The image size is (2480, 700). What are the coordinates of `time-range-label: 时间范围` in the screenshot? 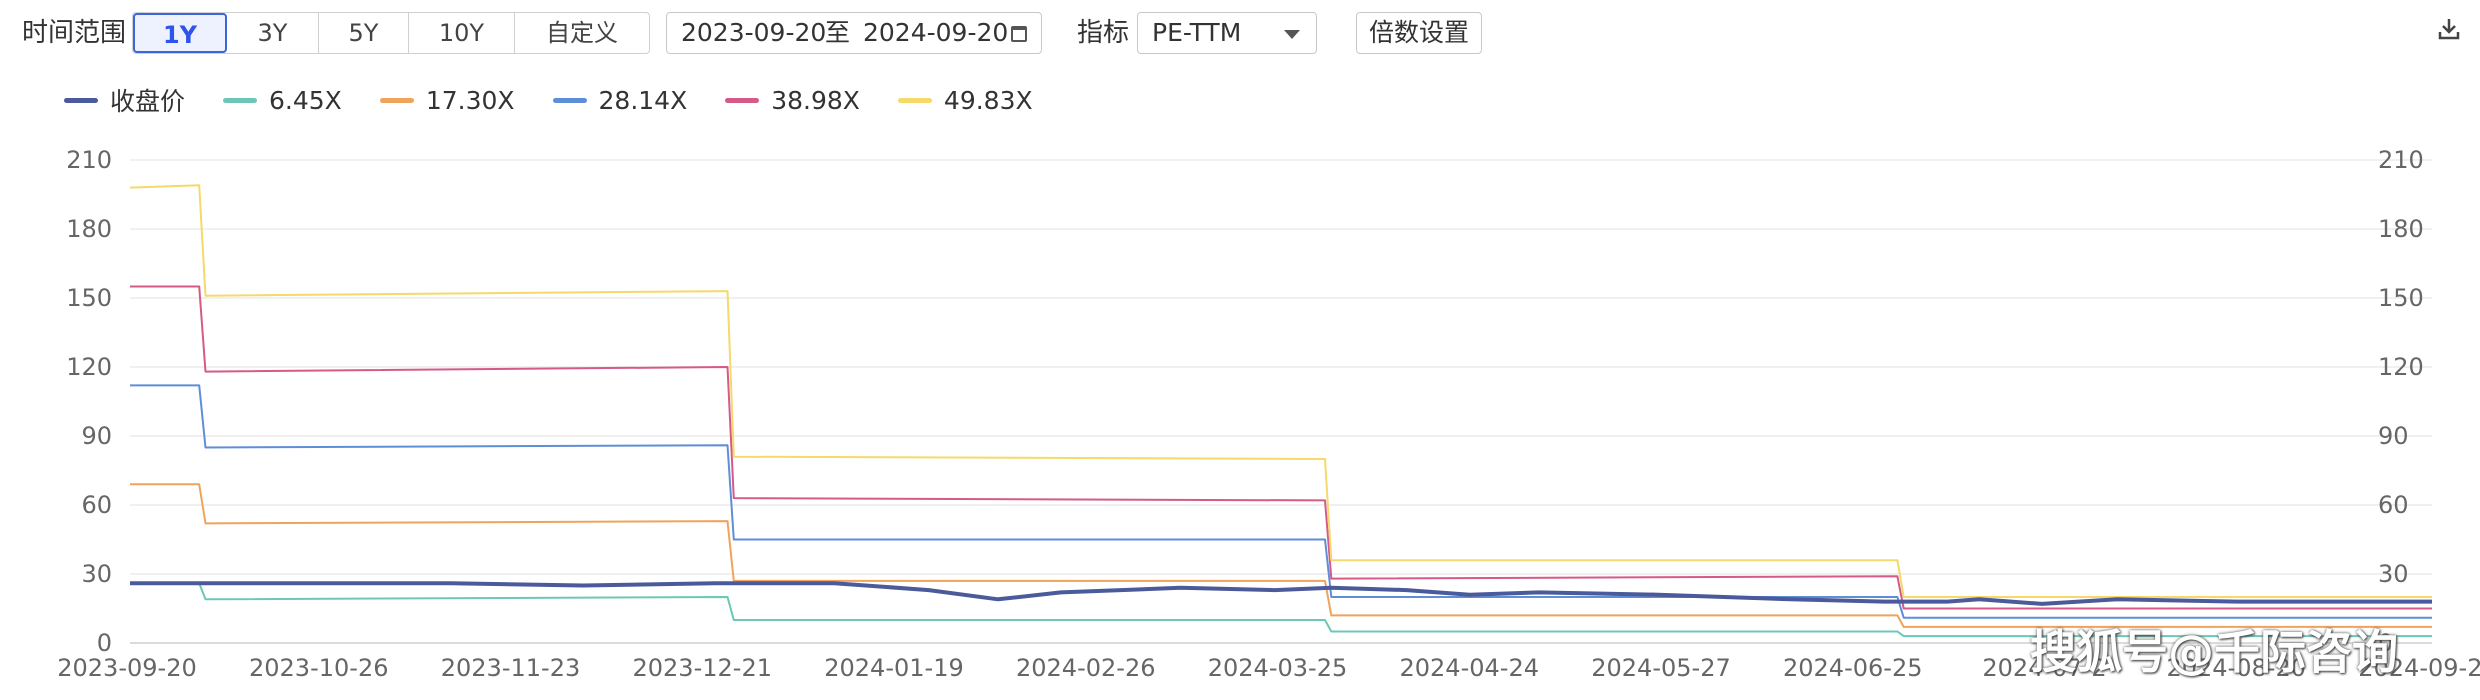 It's located at (74, 33).